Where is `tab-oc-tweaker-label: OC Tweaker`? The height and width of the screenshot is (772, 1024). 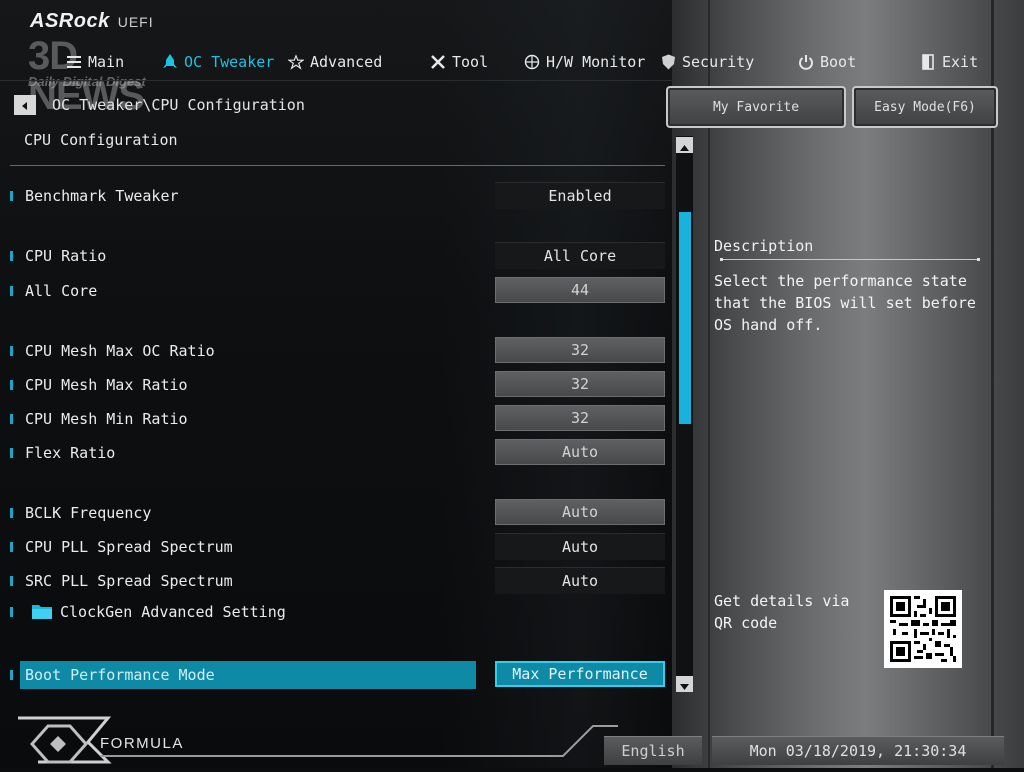
tab-oc-tweaker-label: OC Tweaker is located at coordinates (229, 62).